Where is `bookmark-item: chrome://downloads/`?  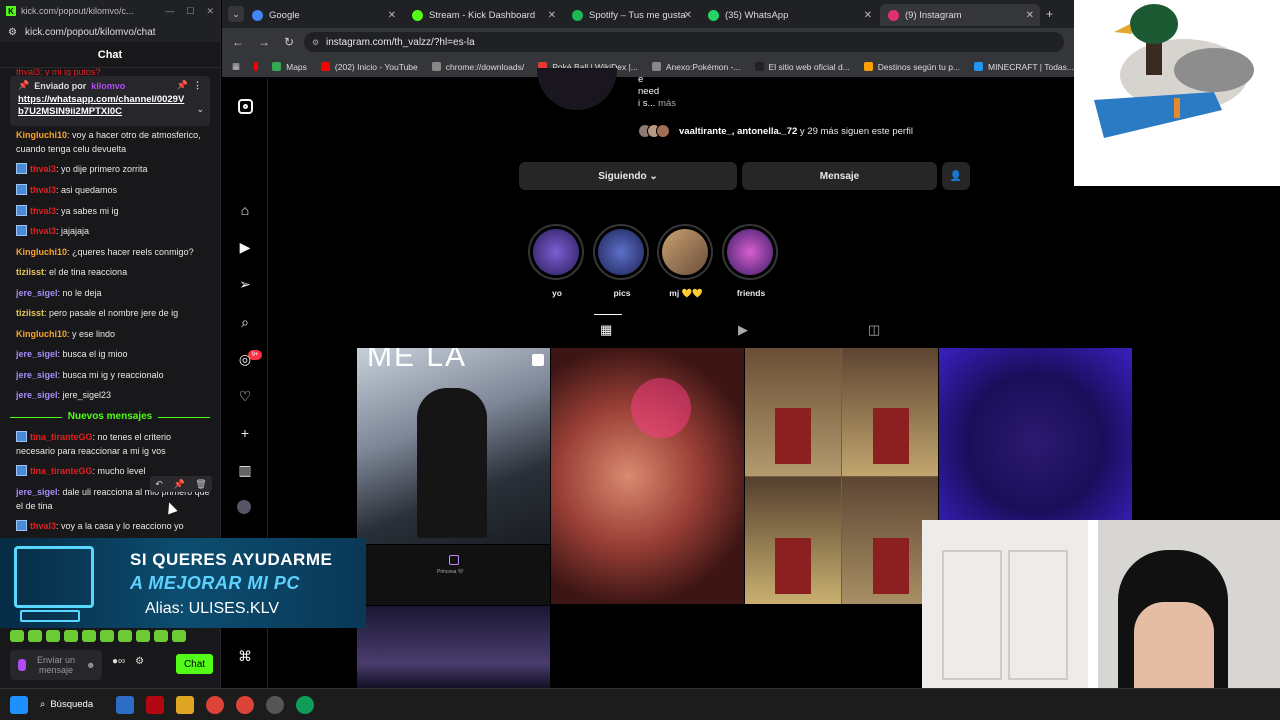
bookmark-item: chrome://downloads/ is located at coordinates (477, 67).